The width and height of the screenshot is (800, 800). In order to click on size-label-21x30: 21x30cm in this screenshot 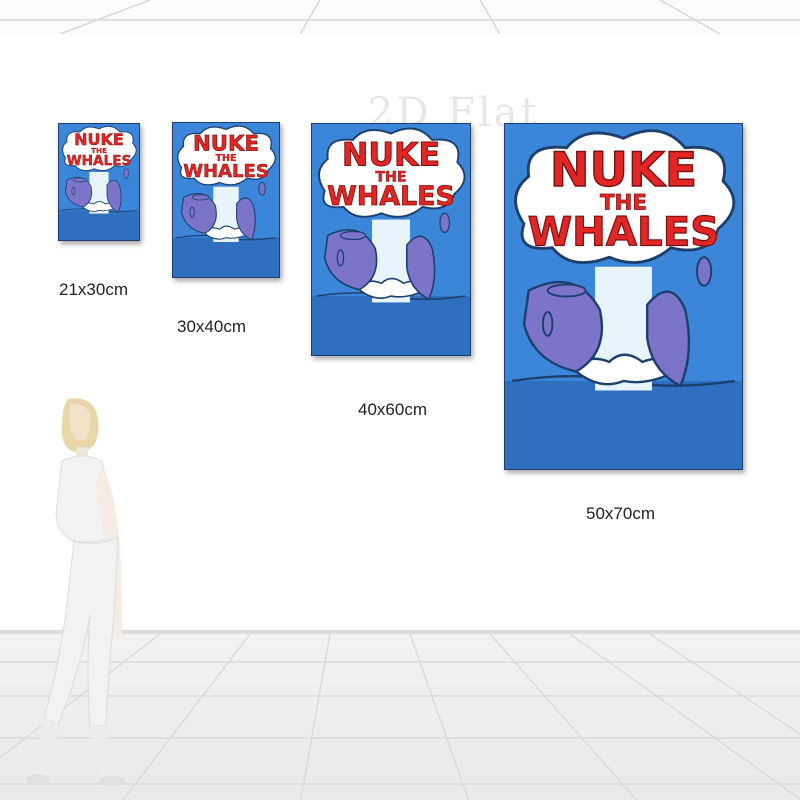, I will do `click(93, 289)`.